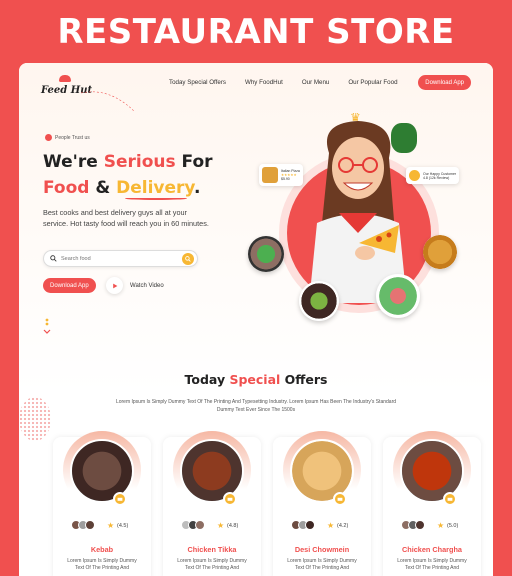  I want to click on smiley-icon, so click(414, 175).